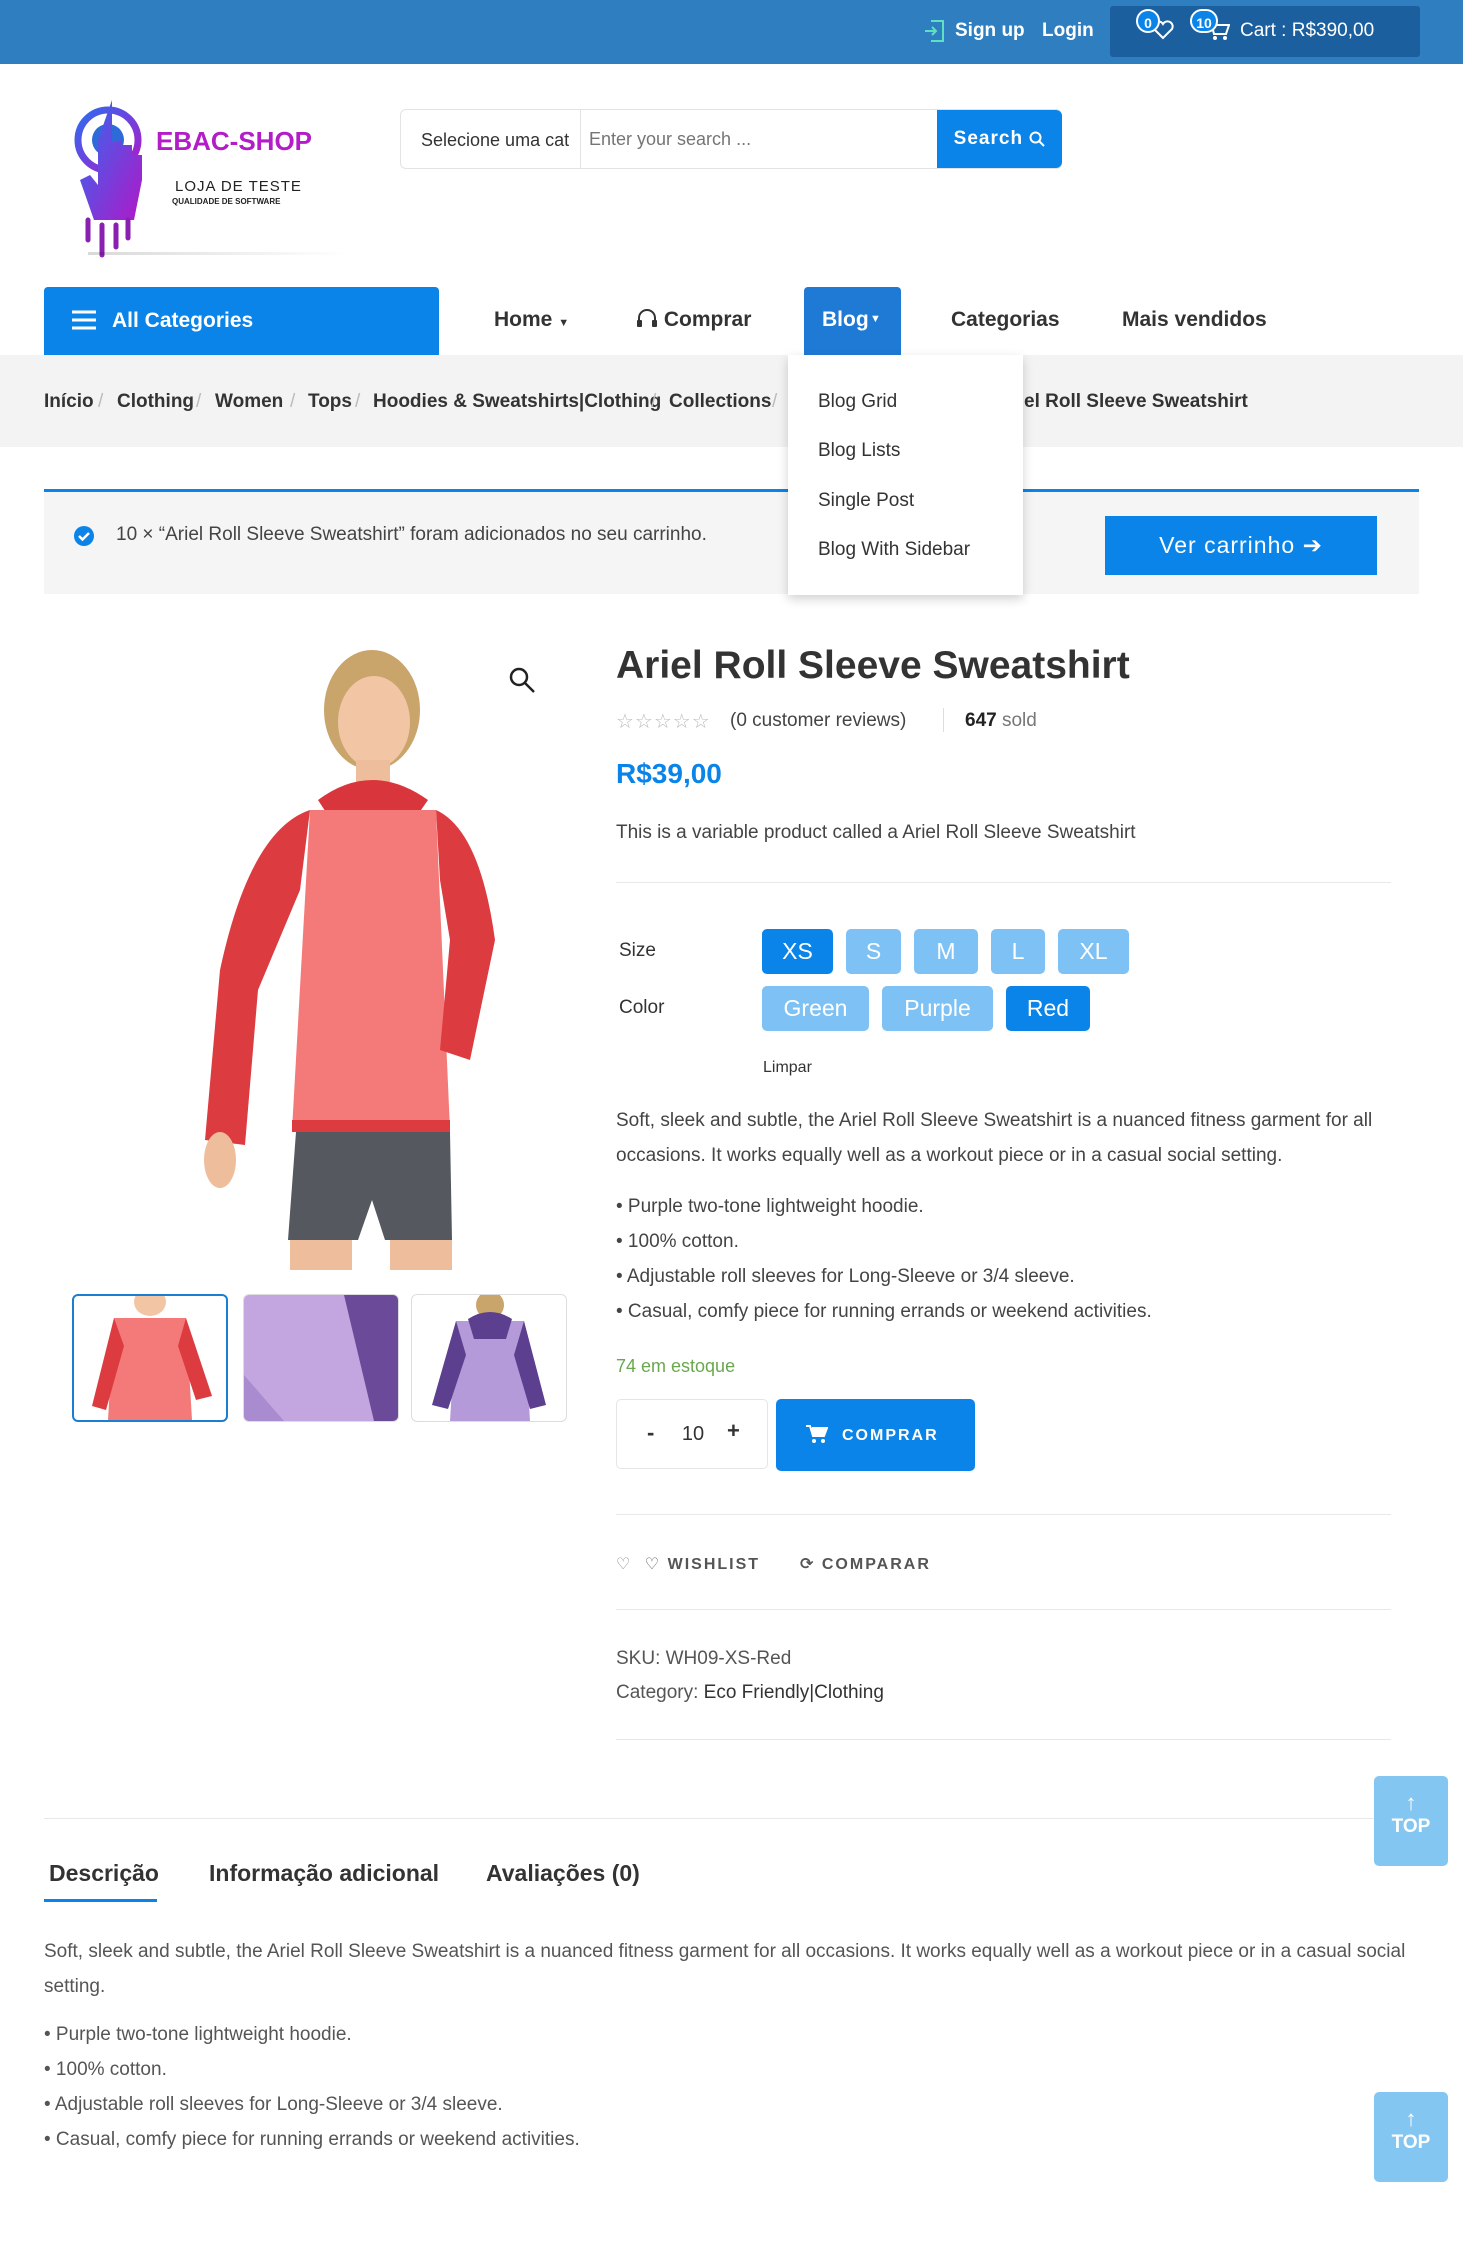  I want to click on all-categories-button: All Categories, so click(241, 321).